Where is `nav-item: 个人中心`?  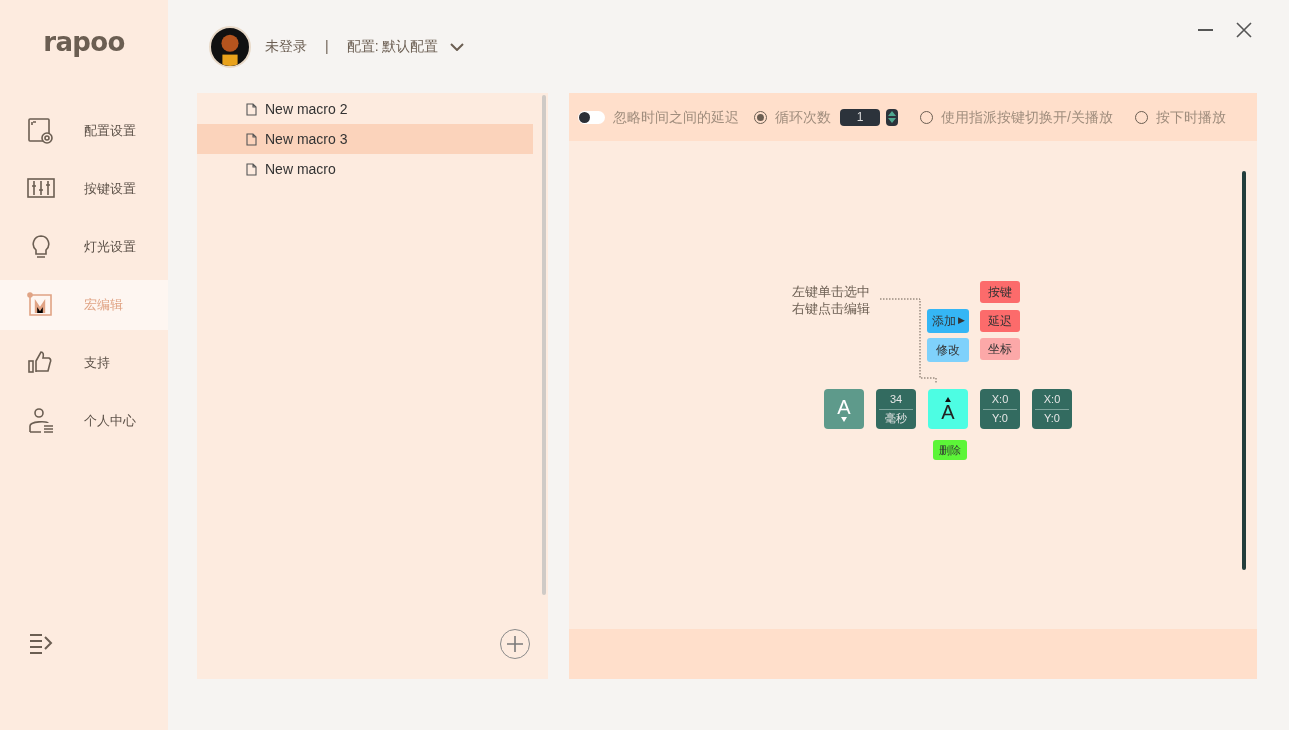 nav-item: 个人中心 is located at coordinates (84, 421).